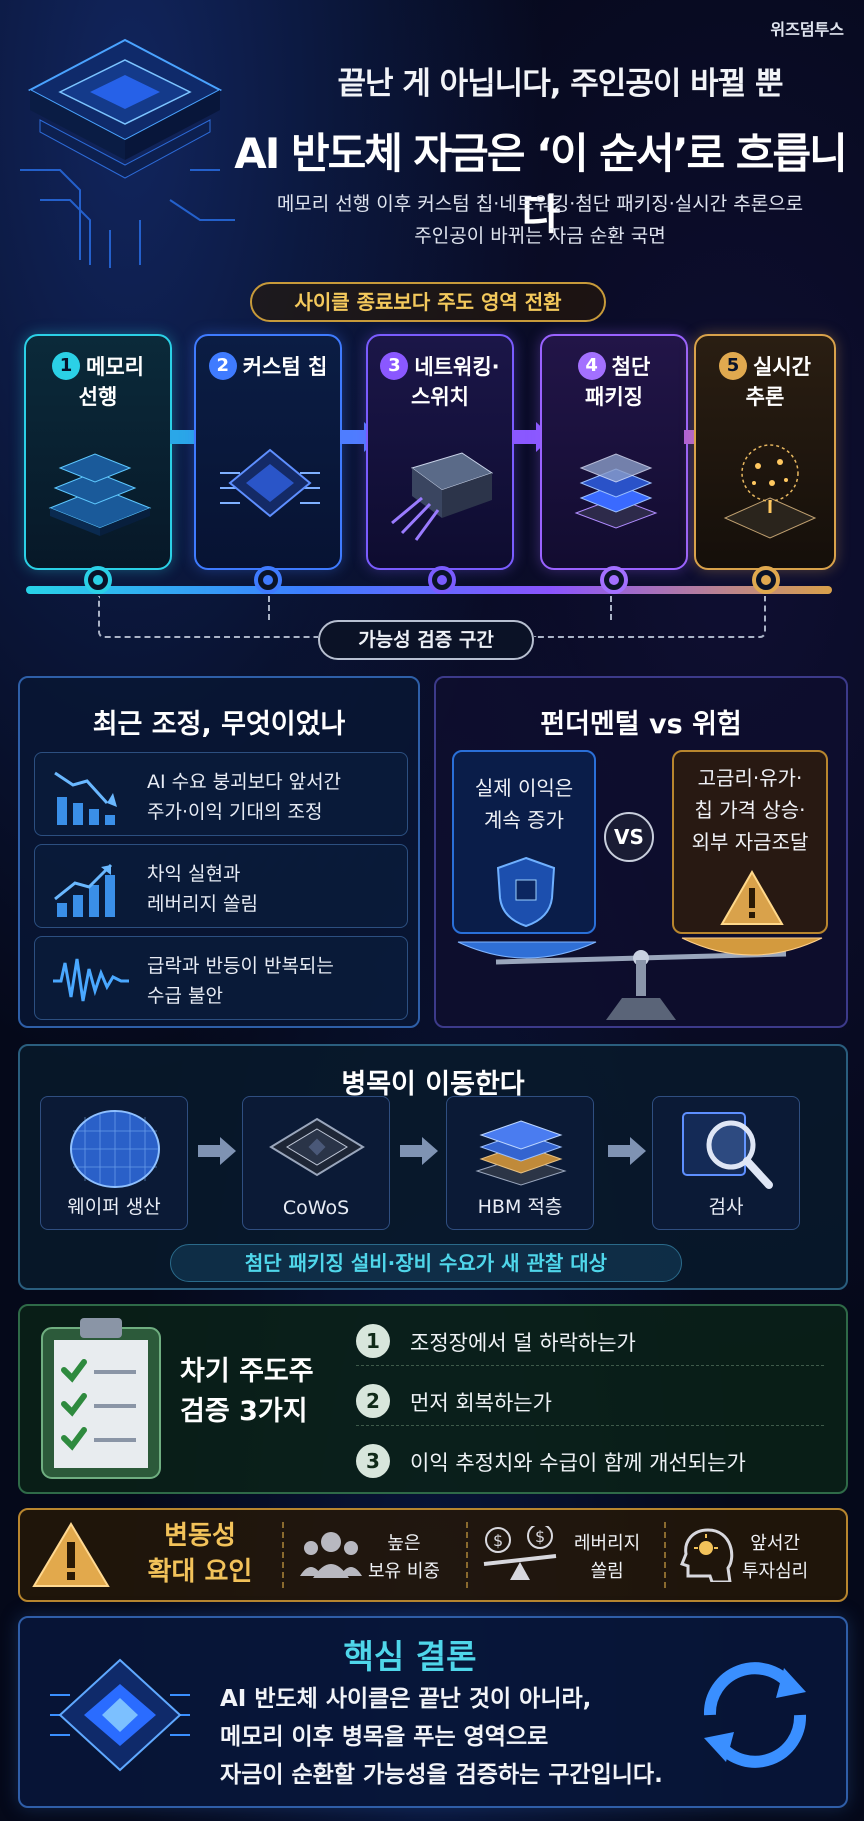  Describe the element at coordinates (84, 890) in the screenshot. I see `chart-up-icon` at that location.